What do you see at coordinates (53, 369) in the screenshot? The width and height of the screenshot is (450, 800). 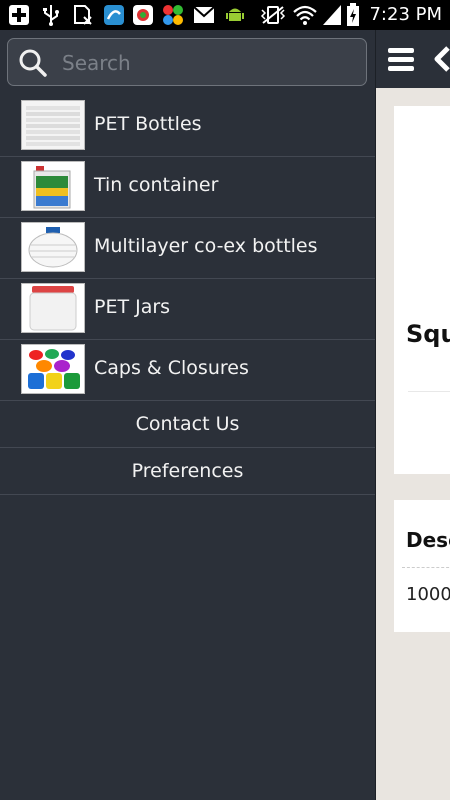 I see `caps-thumbnail` at bounding box center [53, 369].